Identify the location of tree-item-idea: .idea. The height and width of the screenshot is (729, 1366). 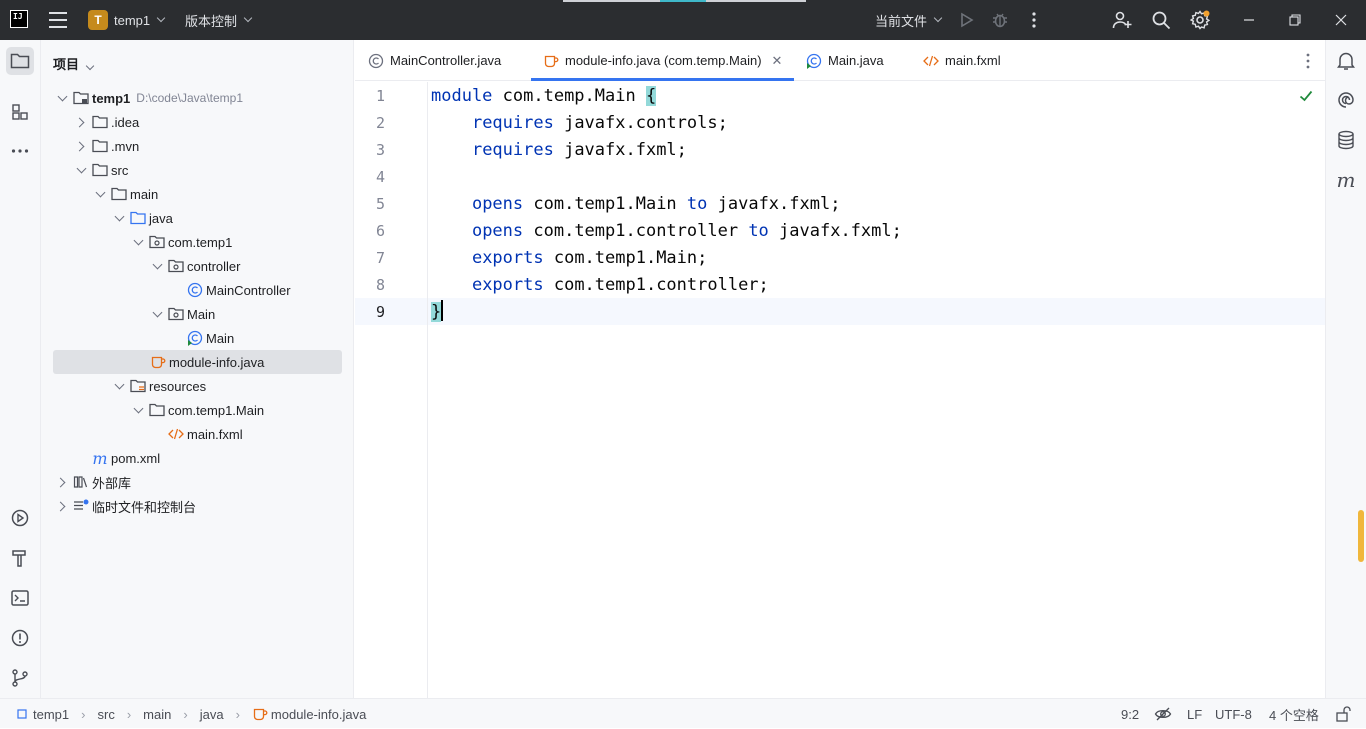
(106, 122).